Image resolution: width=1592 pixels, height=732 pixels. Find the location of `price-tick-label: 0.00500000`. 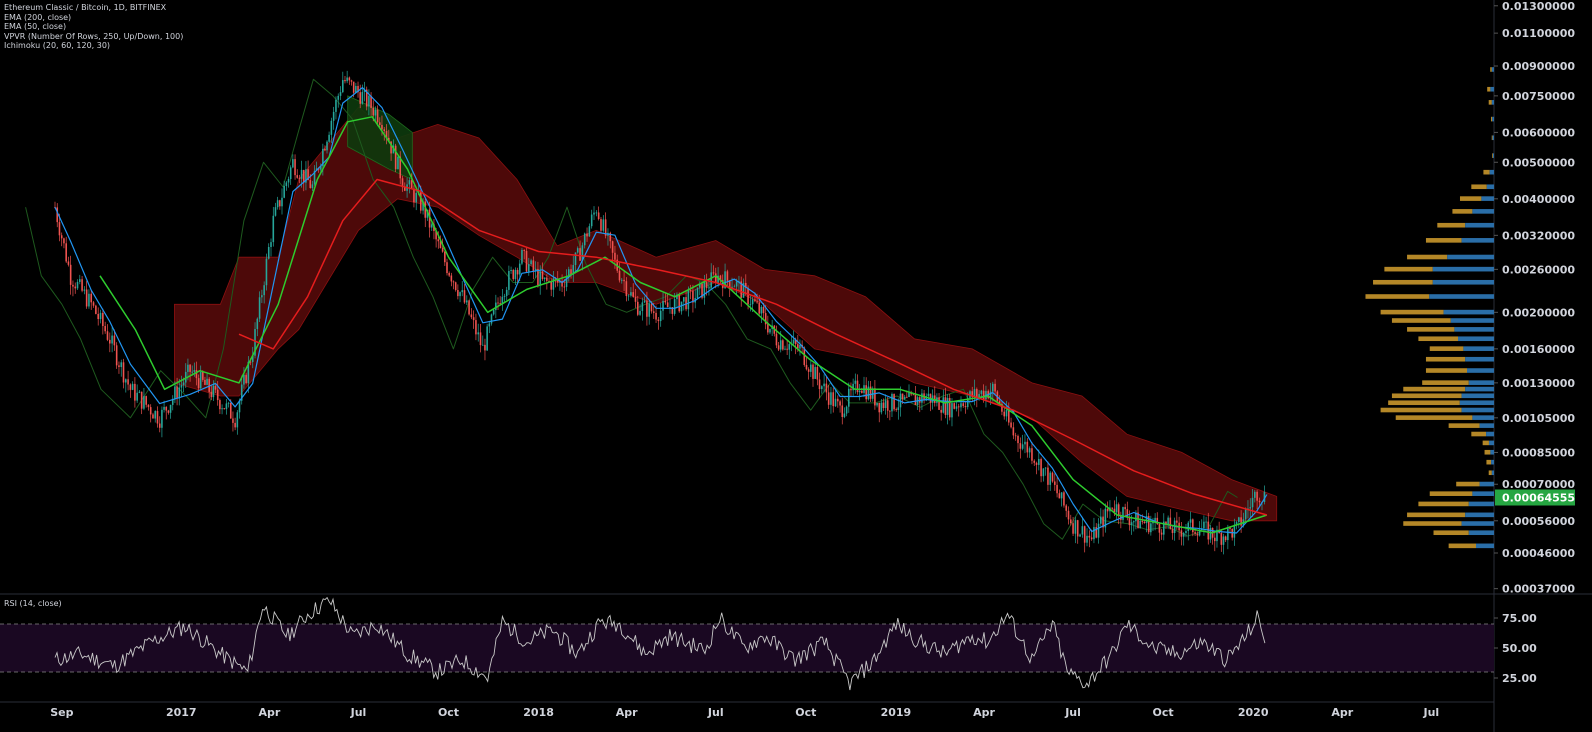

price-tick-label: 0.00500000 is located at coordinates (1538, 162).